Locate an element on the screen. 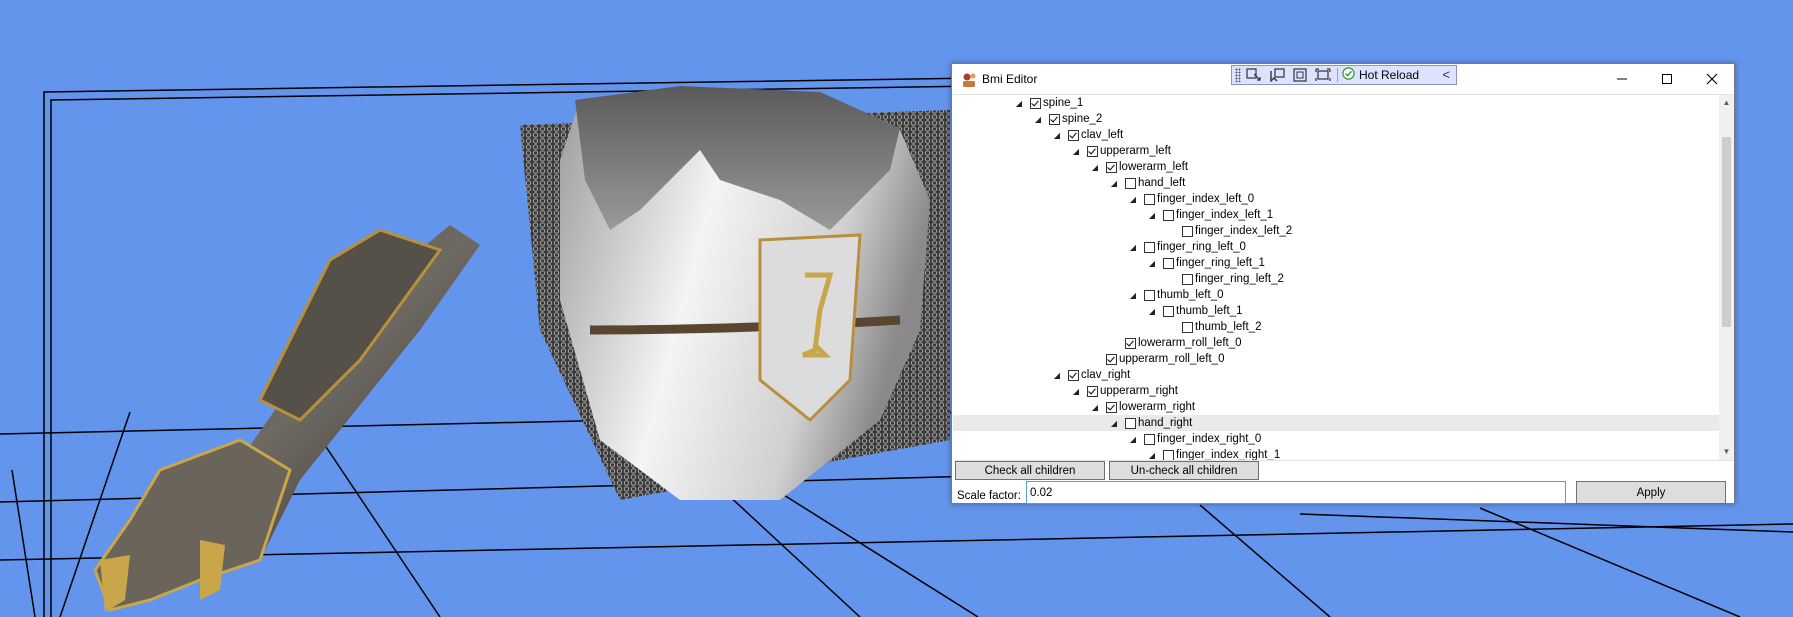 This screenshot has height=617, width=1793. tree-node: ◢ hand_left is located at coordinates (1147, 183).